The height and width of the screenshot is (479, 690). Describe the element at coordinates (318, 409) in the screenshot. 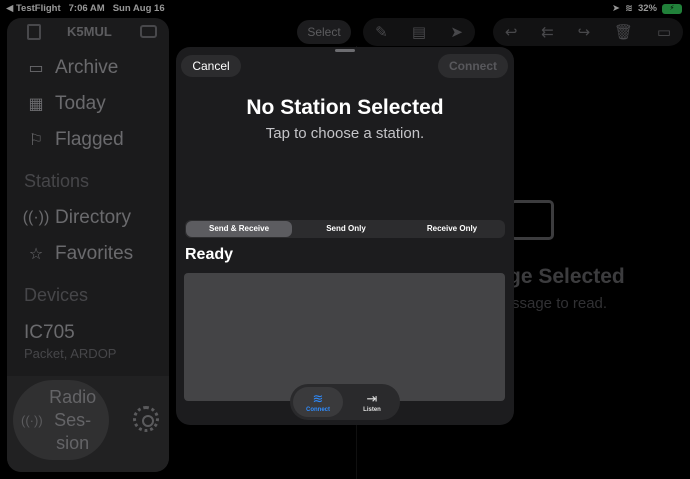

I see `mode-label: Connect` at that location.